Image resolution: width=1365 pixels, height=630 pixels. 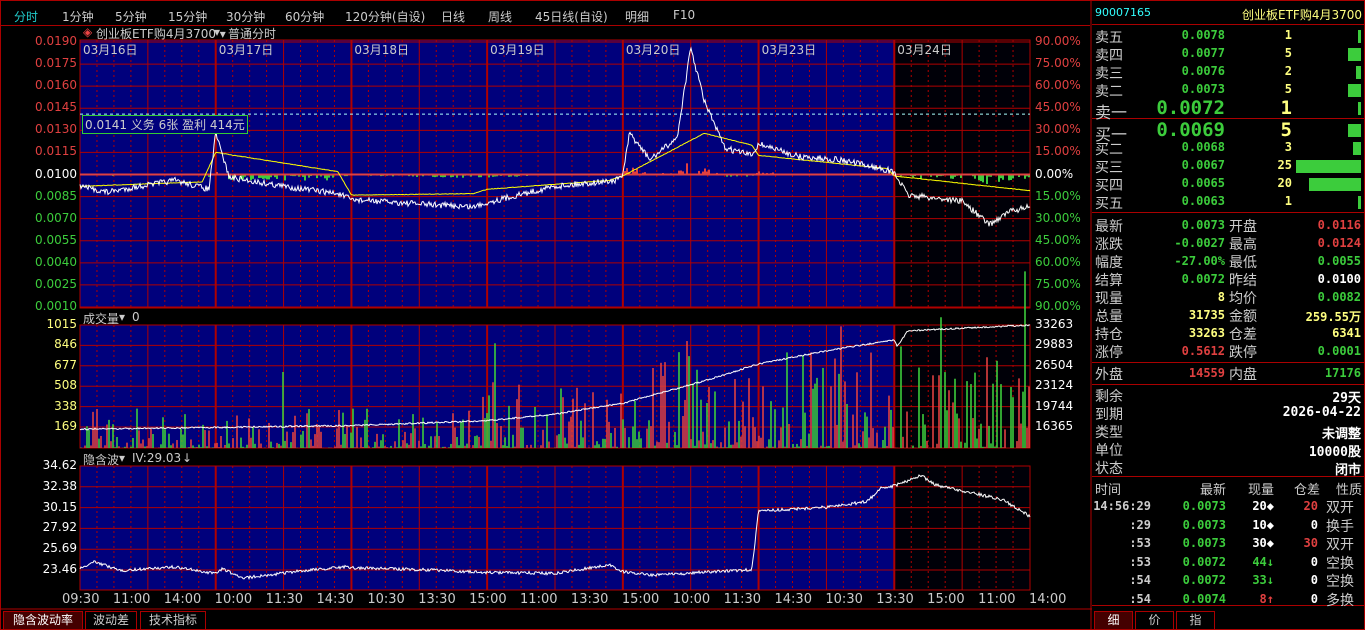 I want to click on stat-value: 0.5612, so click(x=1203, y=351).